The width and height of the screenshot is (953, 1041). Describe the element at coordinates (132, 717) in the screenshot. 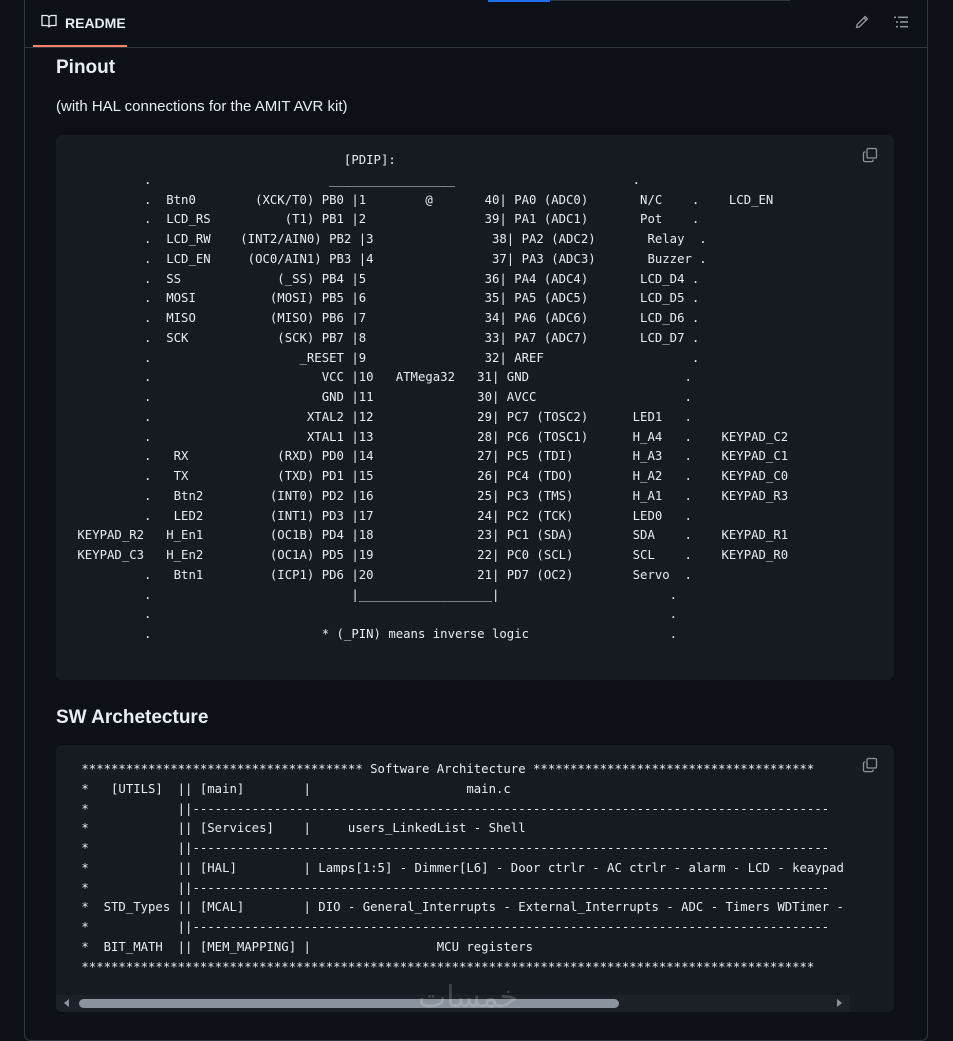

I see `architecture-heading: SW Archetecture` at that location.